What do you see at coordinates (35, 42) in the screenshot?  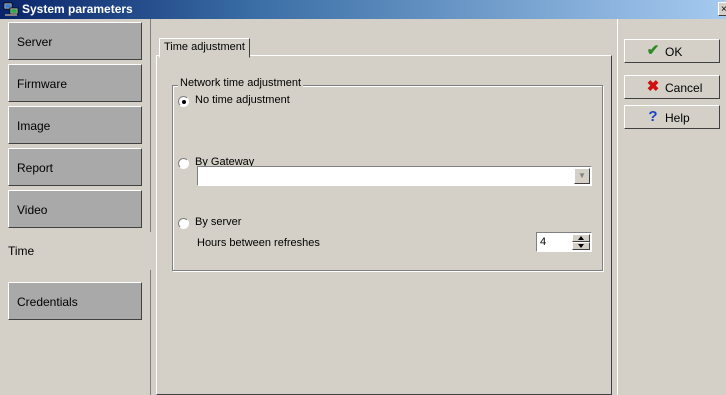 I see `sidebar-item-label: Server` at bounding box center [35, 42].